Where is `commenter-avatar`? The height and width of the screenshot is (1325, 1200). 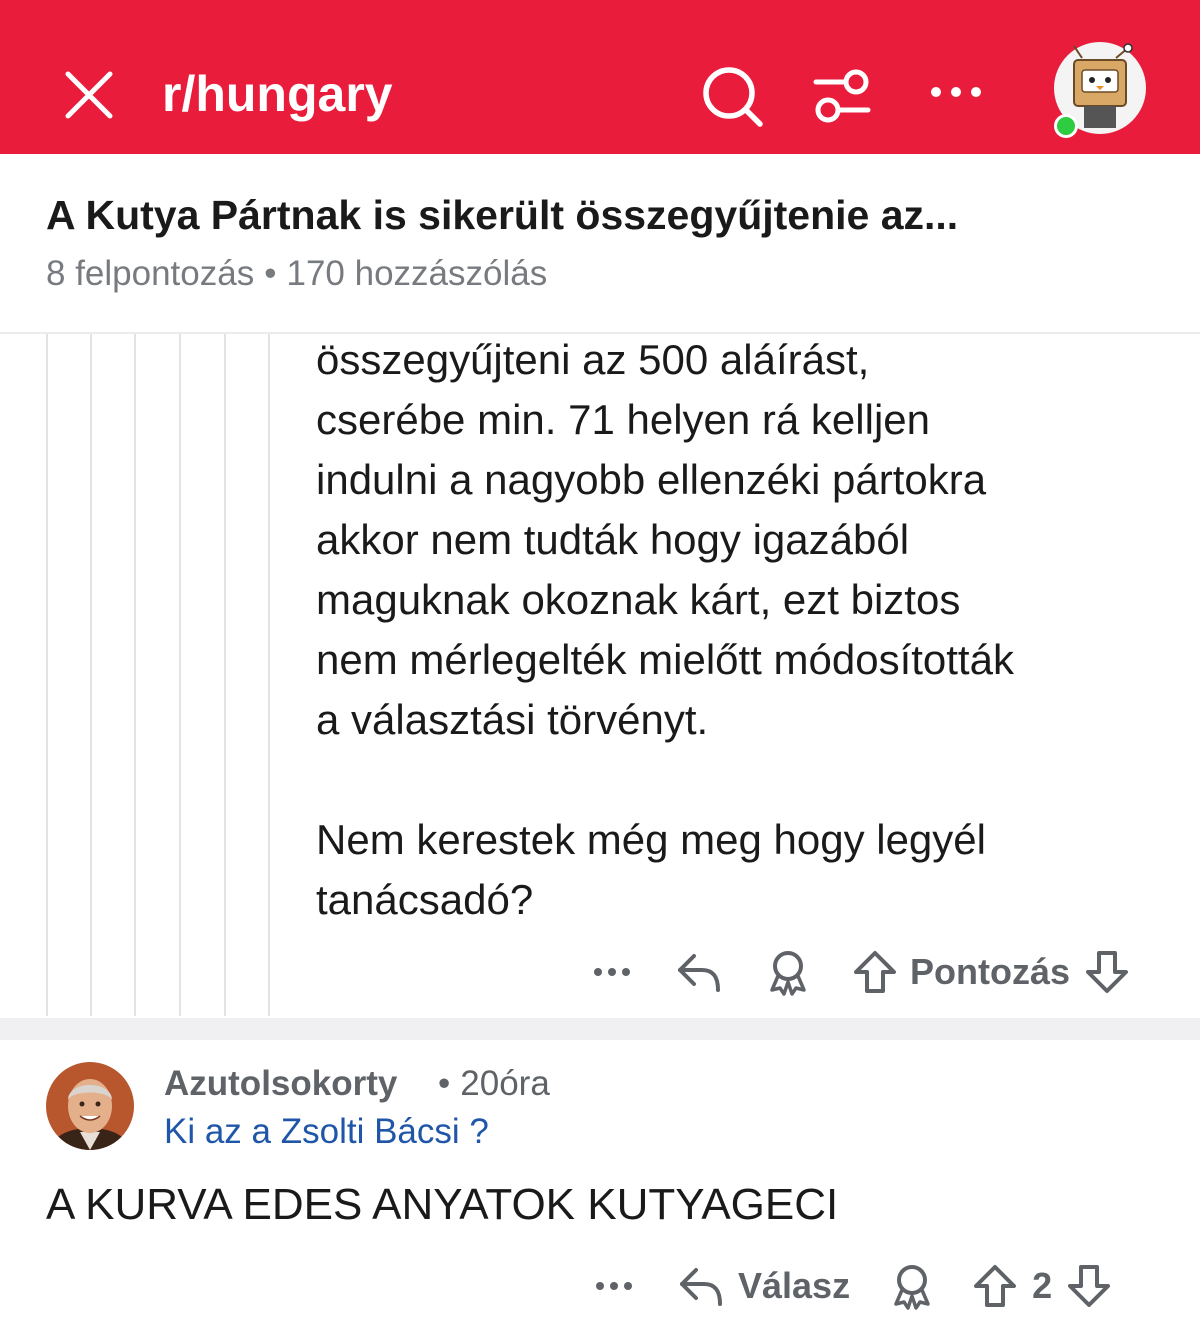 commenter-avatar is located at coordinates (90, 1106).